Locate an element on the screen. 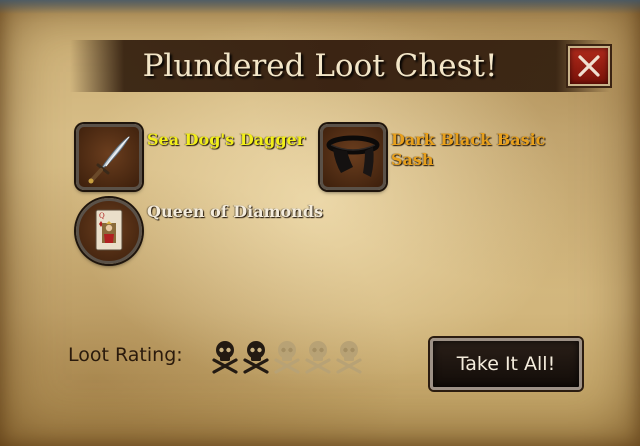  close-x-icon is located at coordinates (589, 66).